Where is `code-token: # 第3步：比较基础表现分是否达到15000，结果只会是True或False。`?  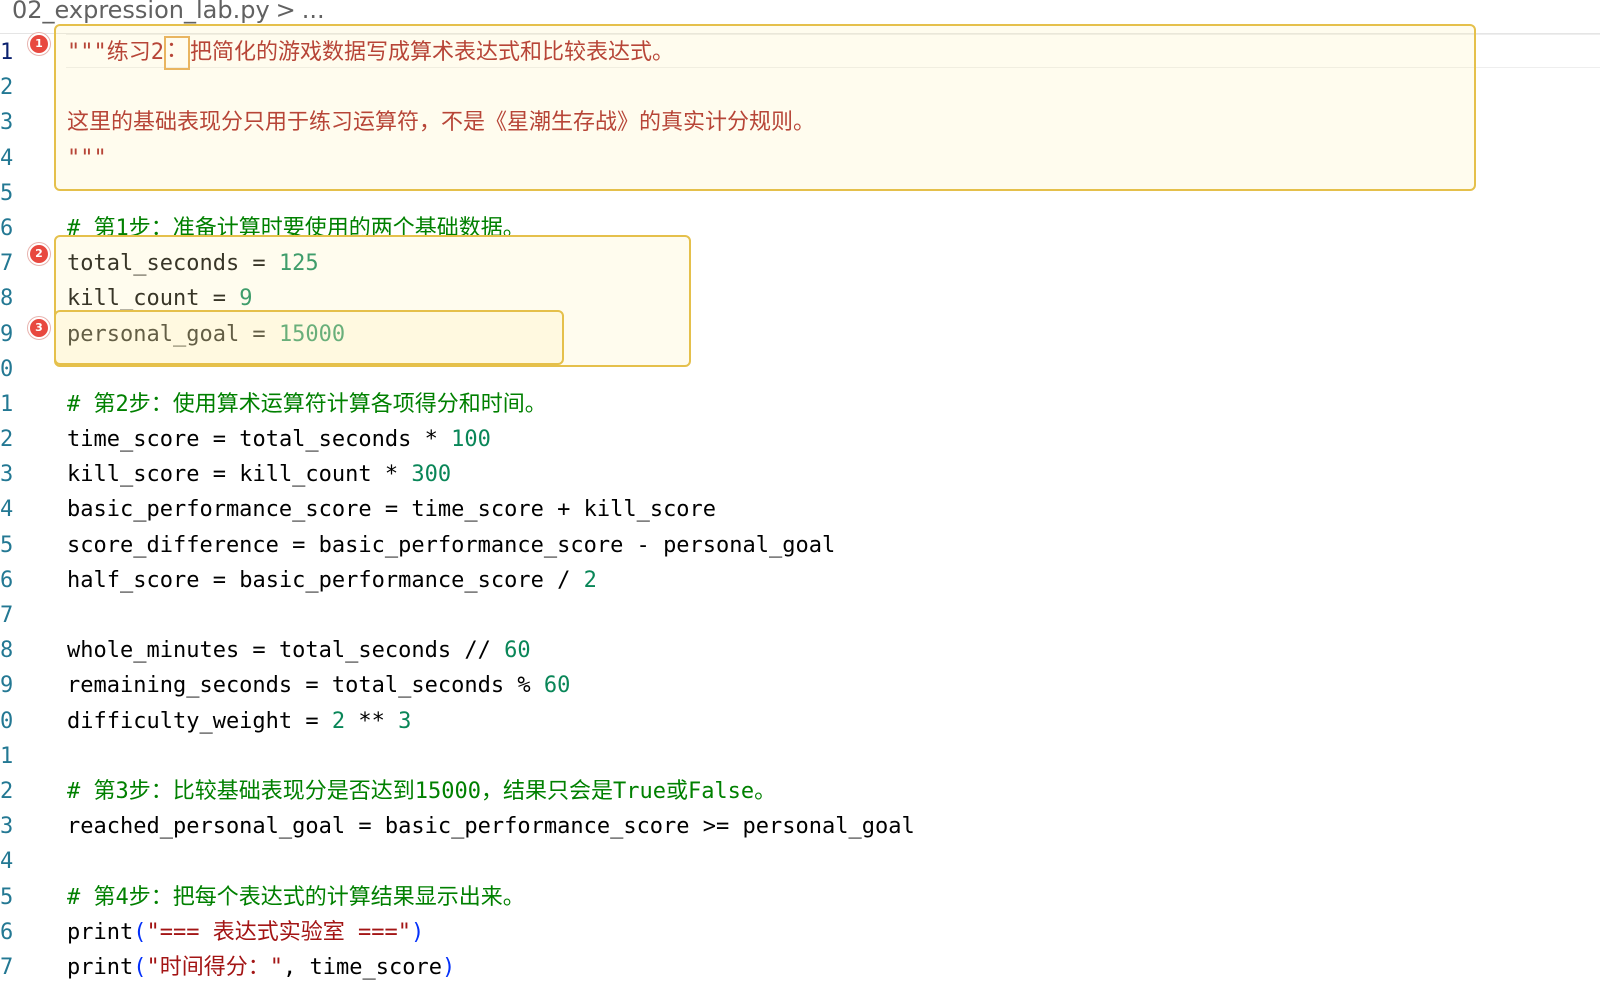
code-token: # 第3步：比较基础表现分是否达到15000，结果只会是True或False。 is located at coordinates (422, 791).